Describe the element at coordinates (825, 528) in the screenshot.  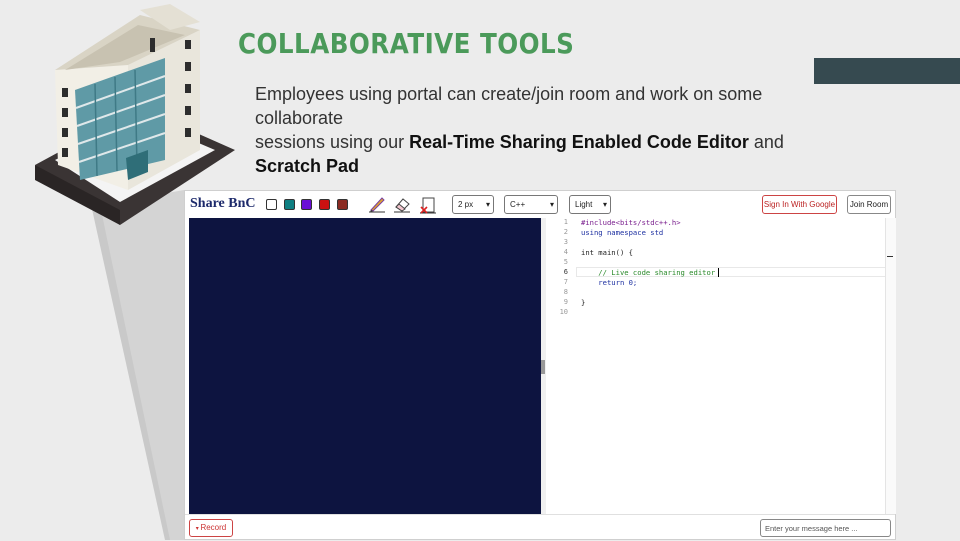
I see `message-input` at that location.